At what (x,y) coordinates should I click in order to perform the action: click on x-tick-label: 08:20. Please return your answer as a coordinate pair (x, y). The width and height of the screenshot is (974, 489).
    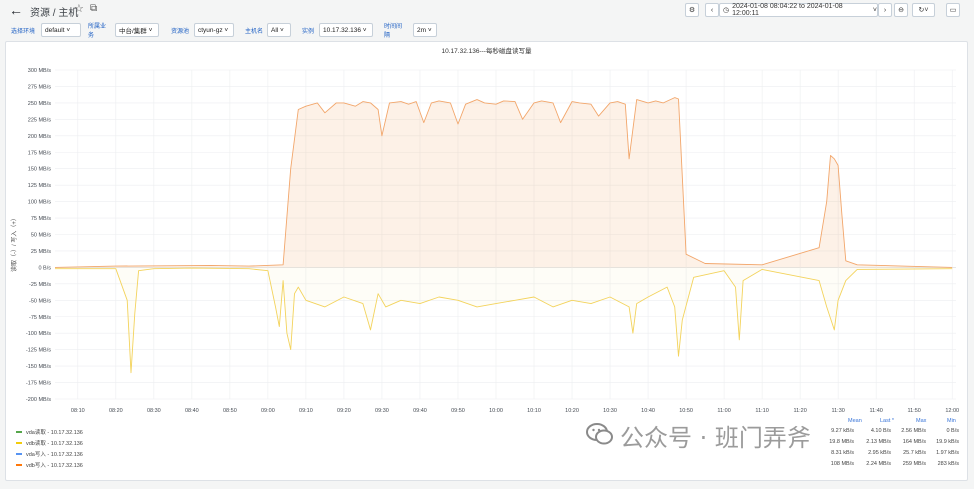
    Looking at the image, I should click on (116, 411).